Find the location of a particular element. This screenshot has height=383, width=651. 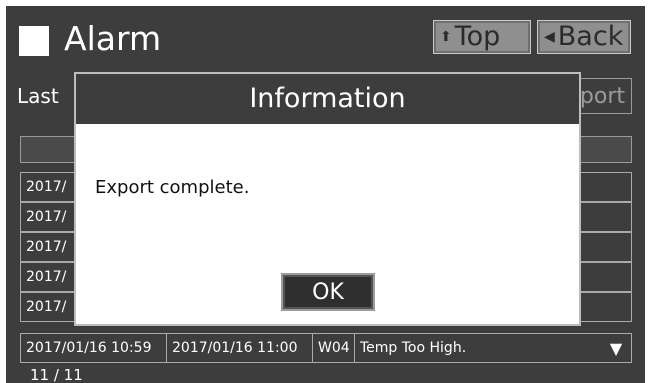

export-button-label: port is located at coordinates (602, 96).